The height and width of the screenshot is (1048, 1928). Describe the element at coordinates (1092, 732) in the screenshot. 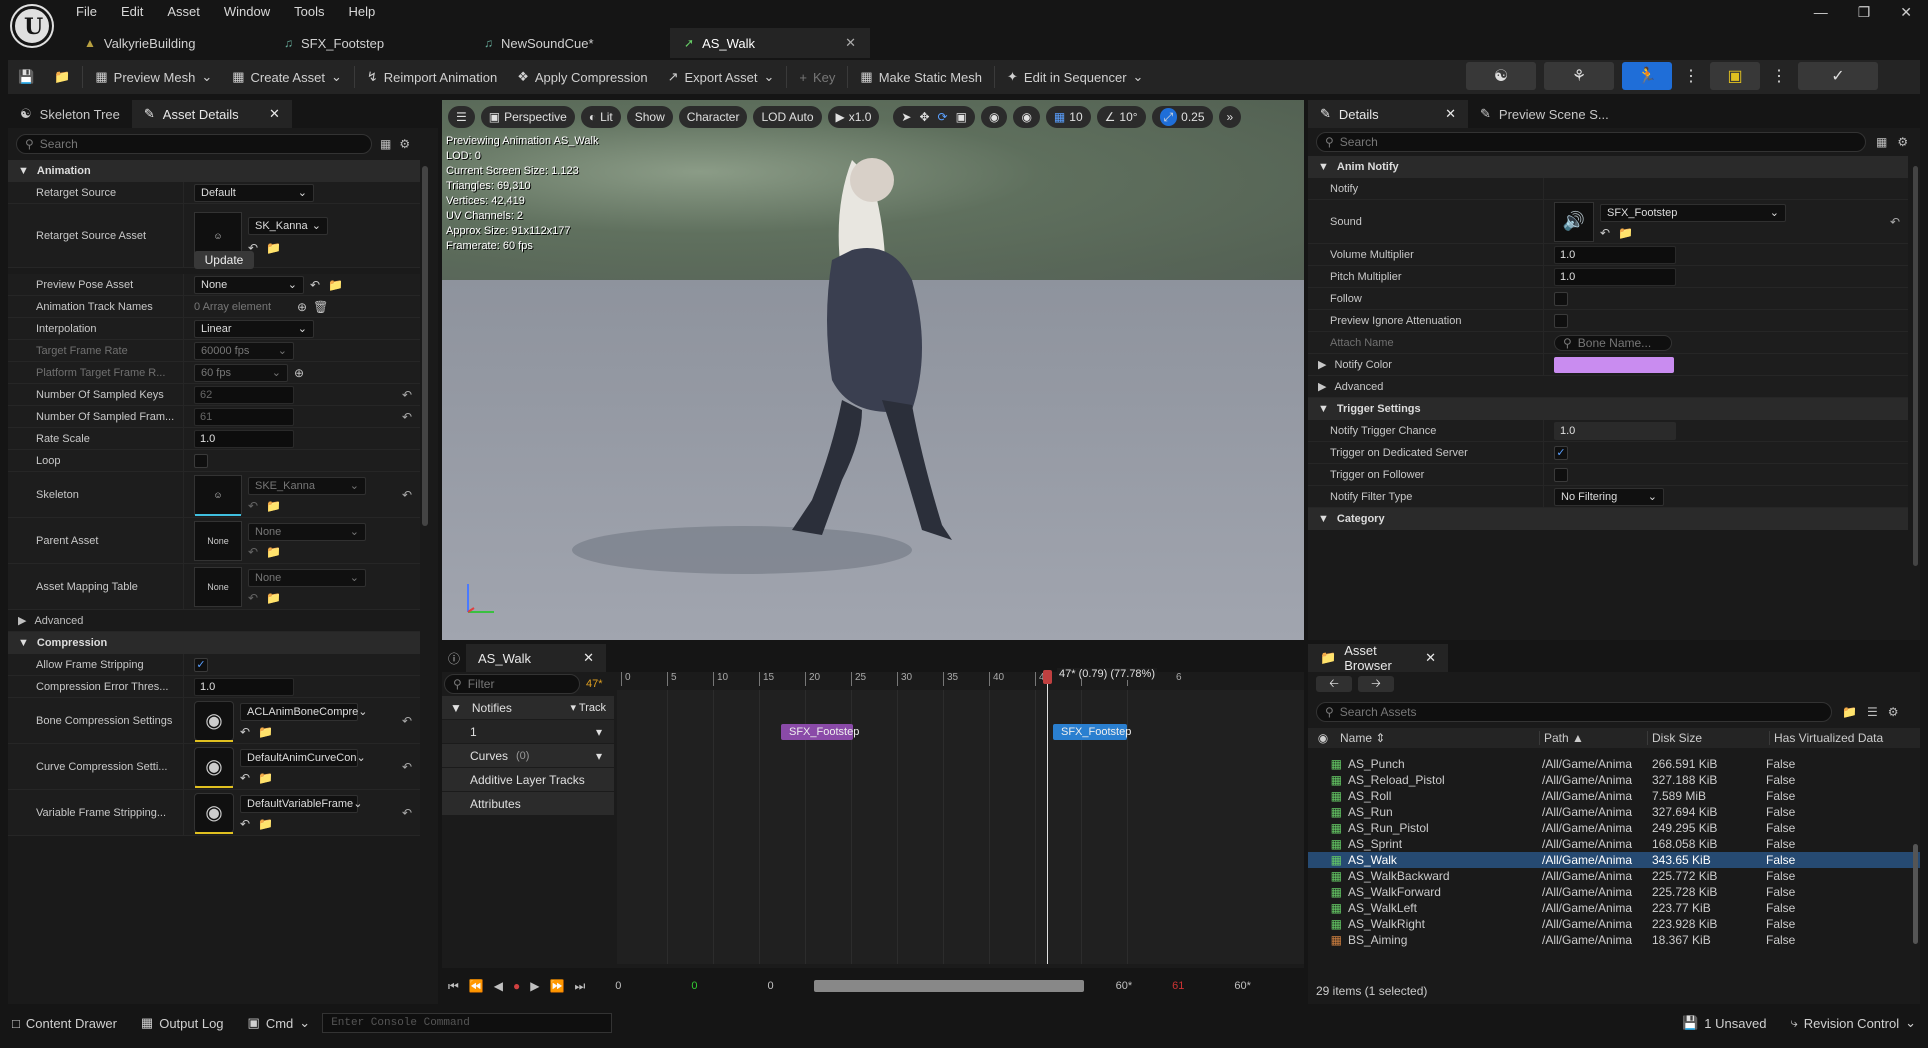

I see `notify-sfx-footstep-2: SFX_Footstep` at that location.